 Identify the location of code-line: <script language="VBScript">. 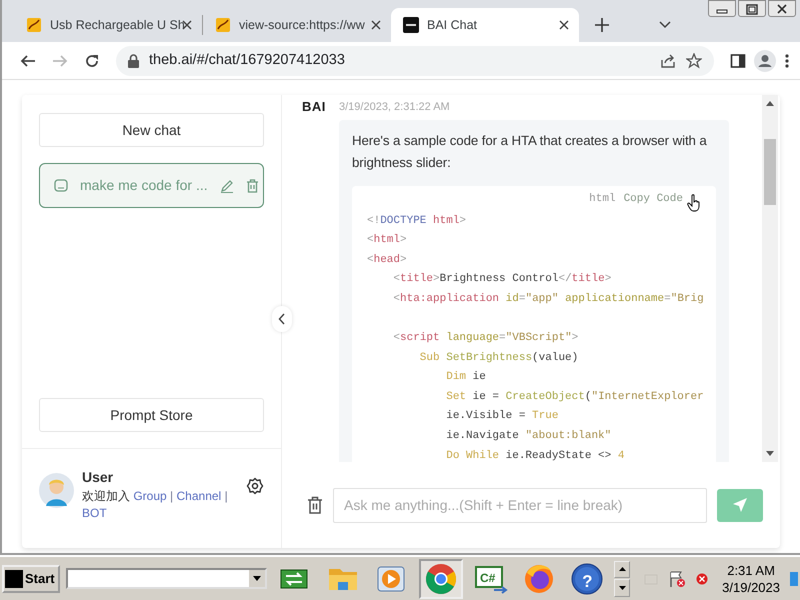
(486, 338).